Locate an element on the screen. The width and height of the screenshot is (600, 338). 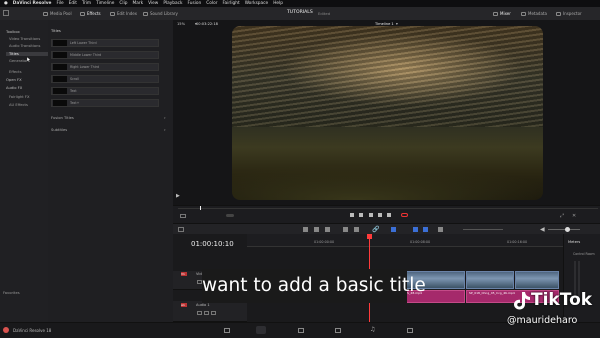
title-tile-label: Middle Lower Third is located at coordinates (86, 55).